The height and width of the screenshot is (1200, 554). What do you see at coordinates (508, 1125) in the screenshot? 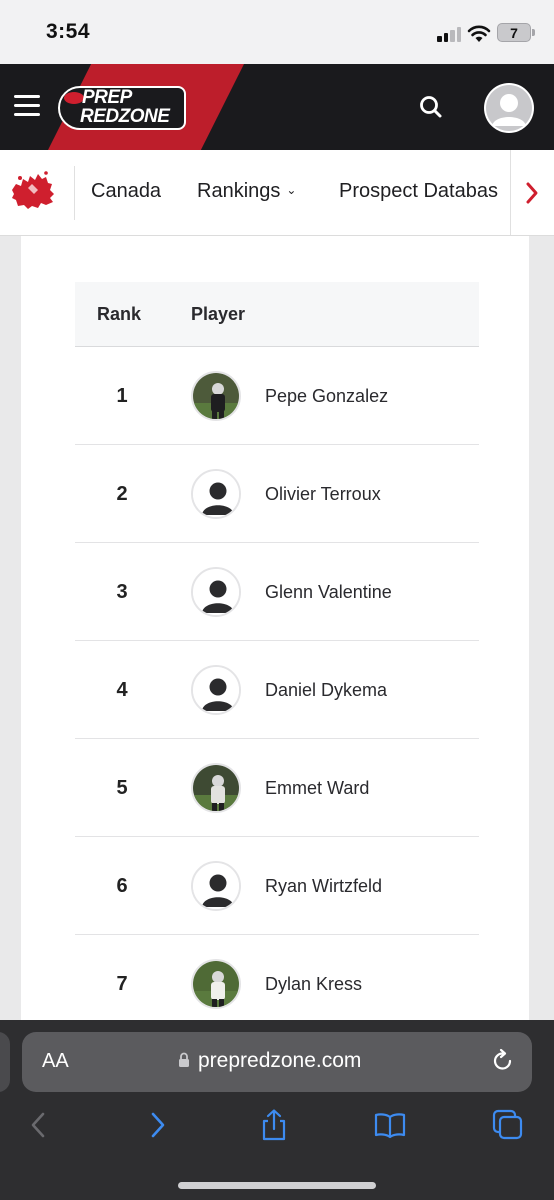
I see `tabs-icon` at bounding box center [508, 1125].